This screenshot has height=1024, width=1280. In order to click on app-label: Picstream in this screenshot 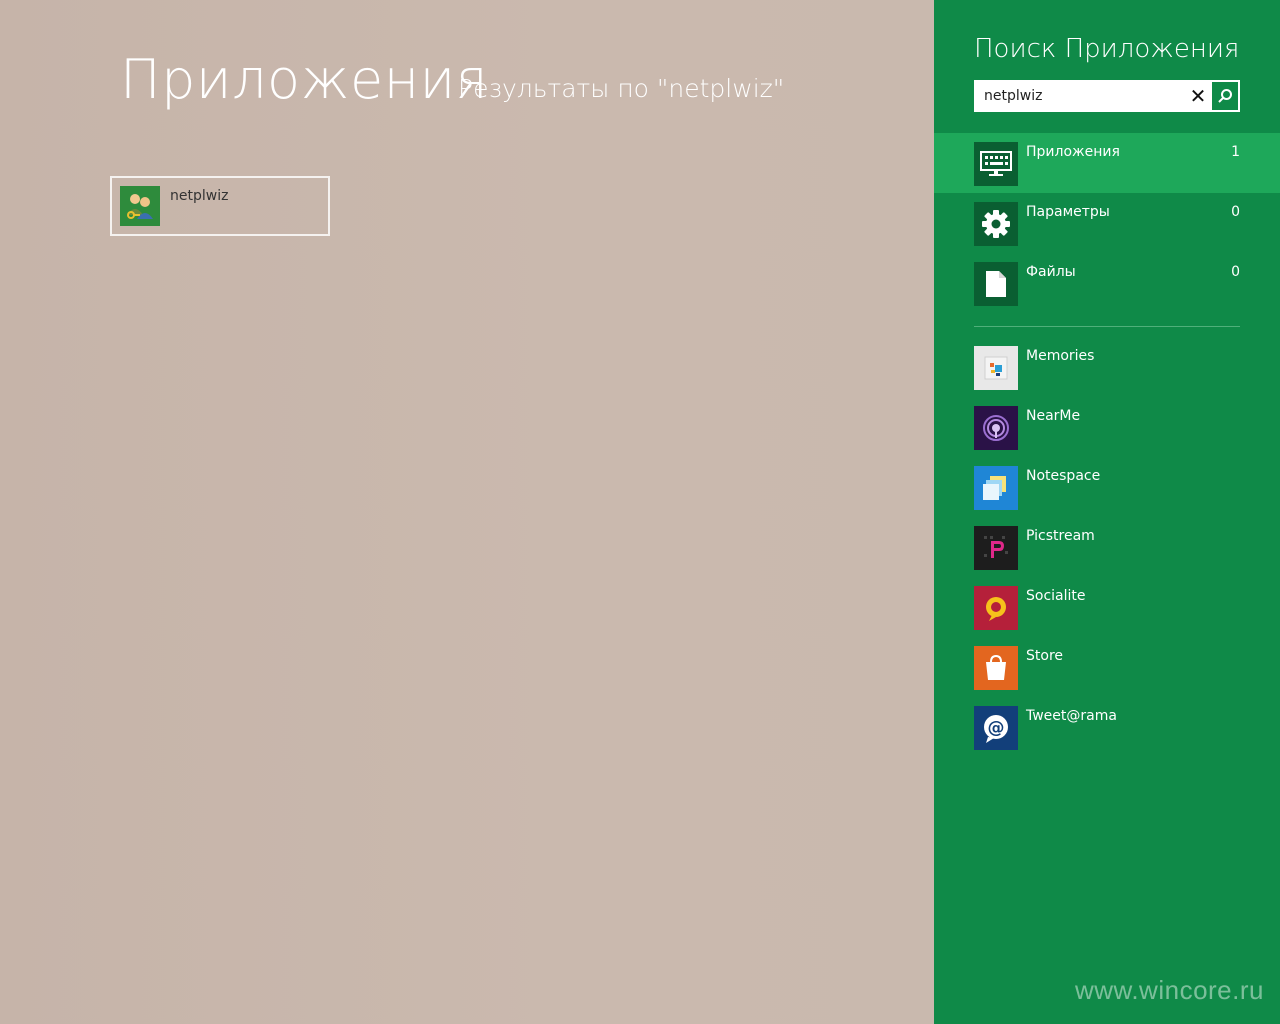, I will do `click(1060, 536)`.